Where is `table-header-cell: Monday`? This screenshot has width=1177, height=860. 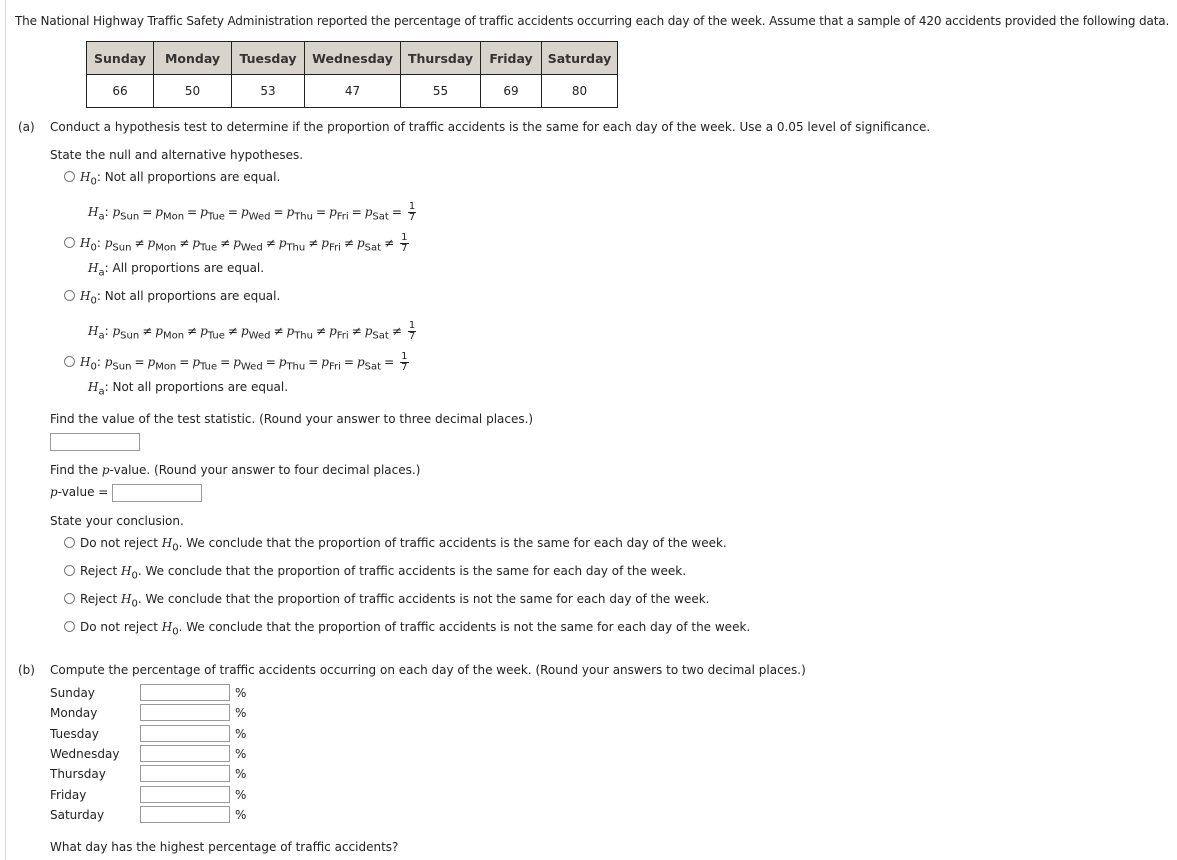 table-header-cell: Monday is located at coordinates (192, 58).